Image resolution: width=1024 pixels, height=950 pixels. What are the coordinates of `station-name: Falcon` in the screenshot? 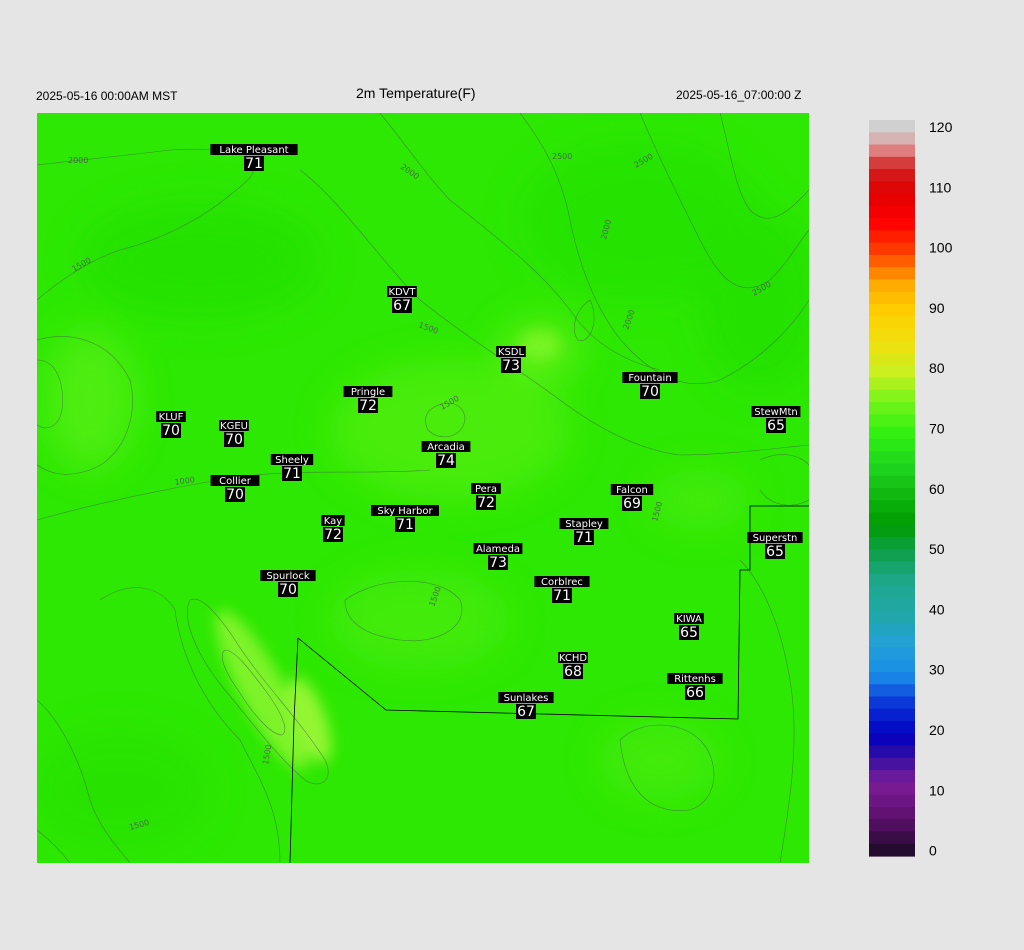 It's located at (632, 490).